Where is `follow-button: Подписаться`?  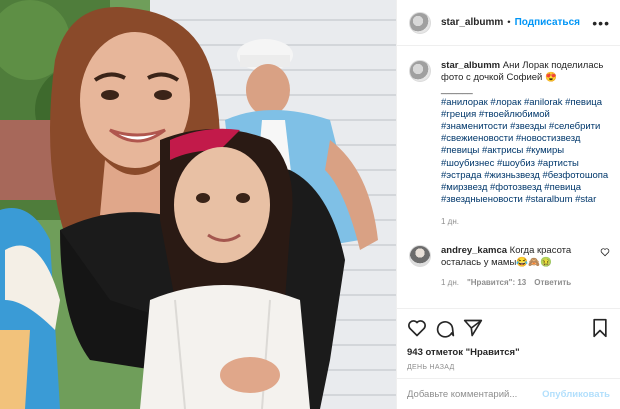 follow-button: Подписаться is located at coordinates (547, 22).